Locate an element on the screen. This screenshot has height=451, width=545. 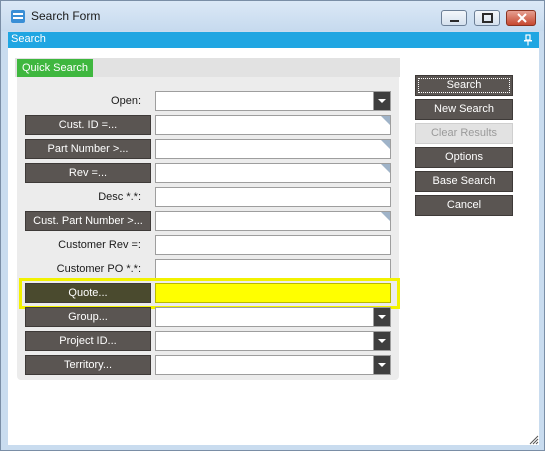
maximize-button is located at coordinates (487, 18).